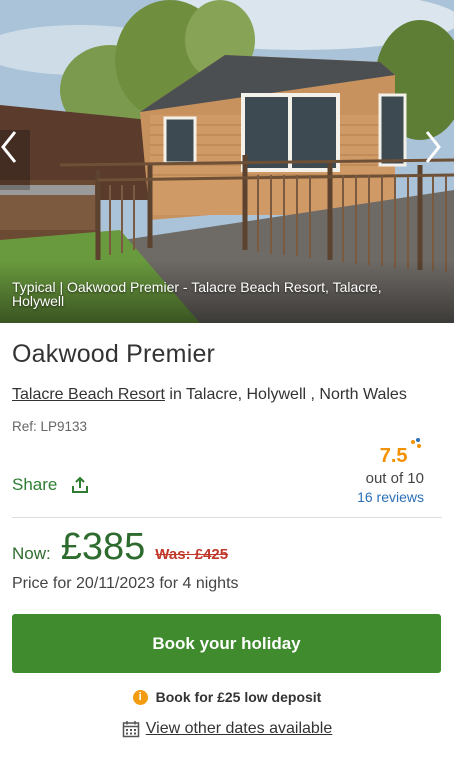 The width and height of the screenshot is (454, 757). What do you see at coordinates (239, 729) in the screenshot?
I see `view-other-dates-link: View other dates available` at bounding box center [239, 729].